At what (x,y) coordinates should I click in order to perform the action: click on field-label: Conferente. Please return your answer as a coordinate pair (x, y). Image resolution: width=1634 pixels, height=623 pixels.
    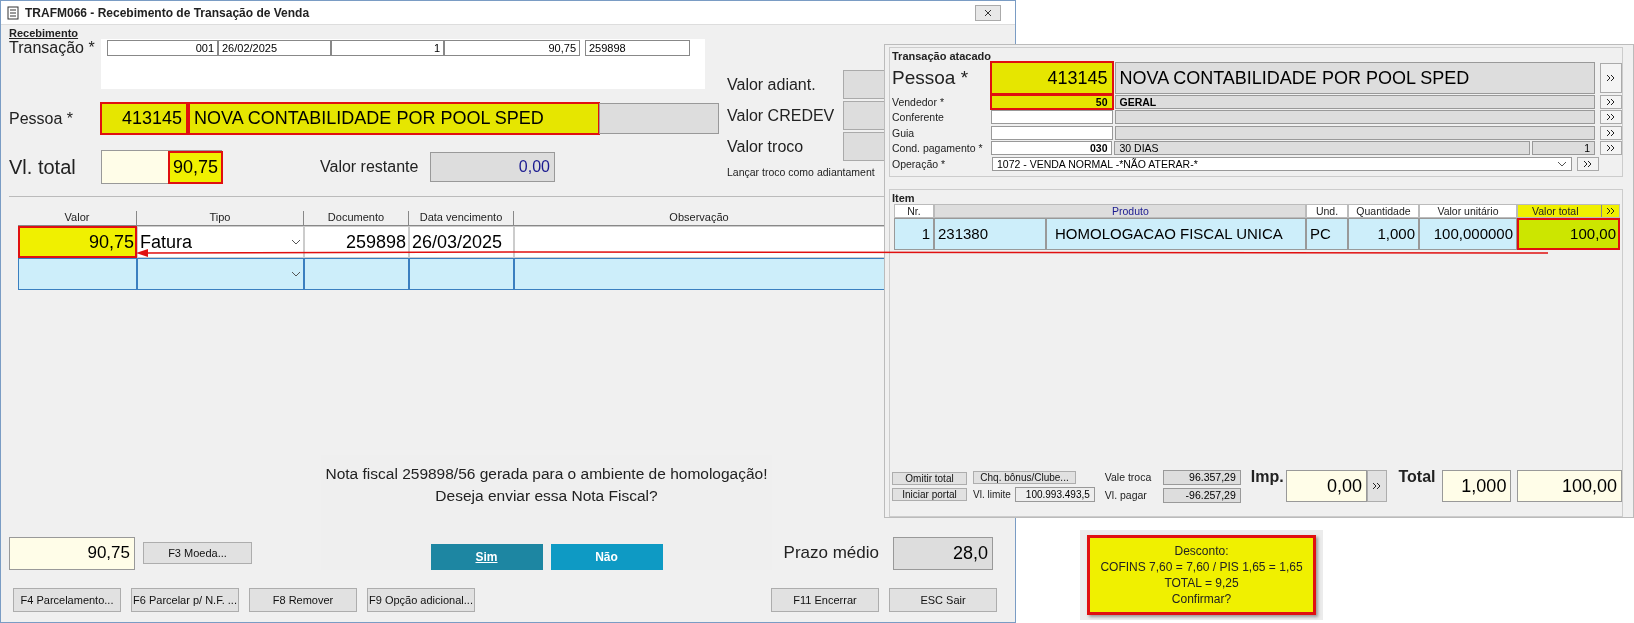
    Looking at the image, I should click on (918, 117).